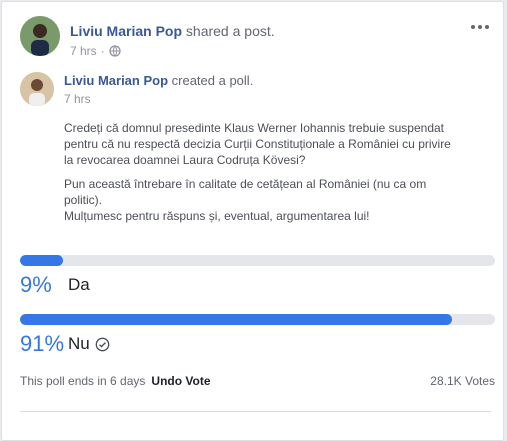  What do you see at coordinates (158, 89) in the screenshot?
I see `shared-meta: Liviu Marian Pop created a poll. 7 hrs` at bounding box center [158, 89].